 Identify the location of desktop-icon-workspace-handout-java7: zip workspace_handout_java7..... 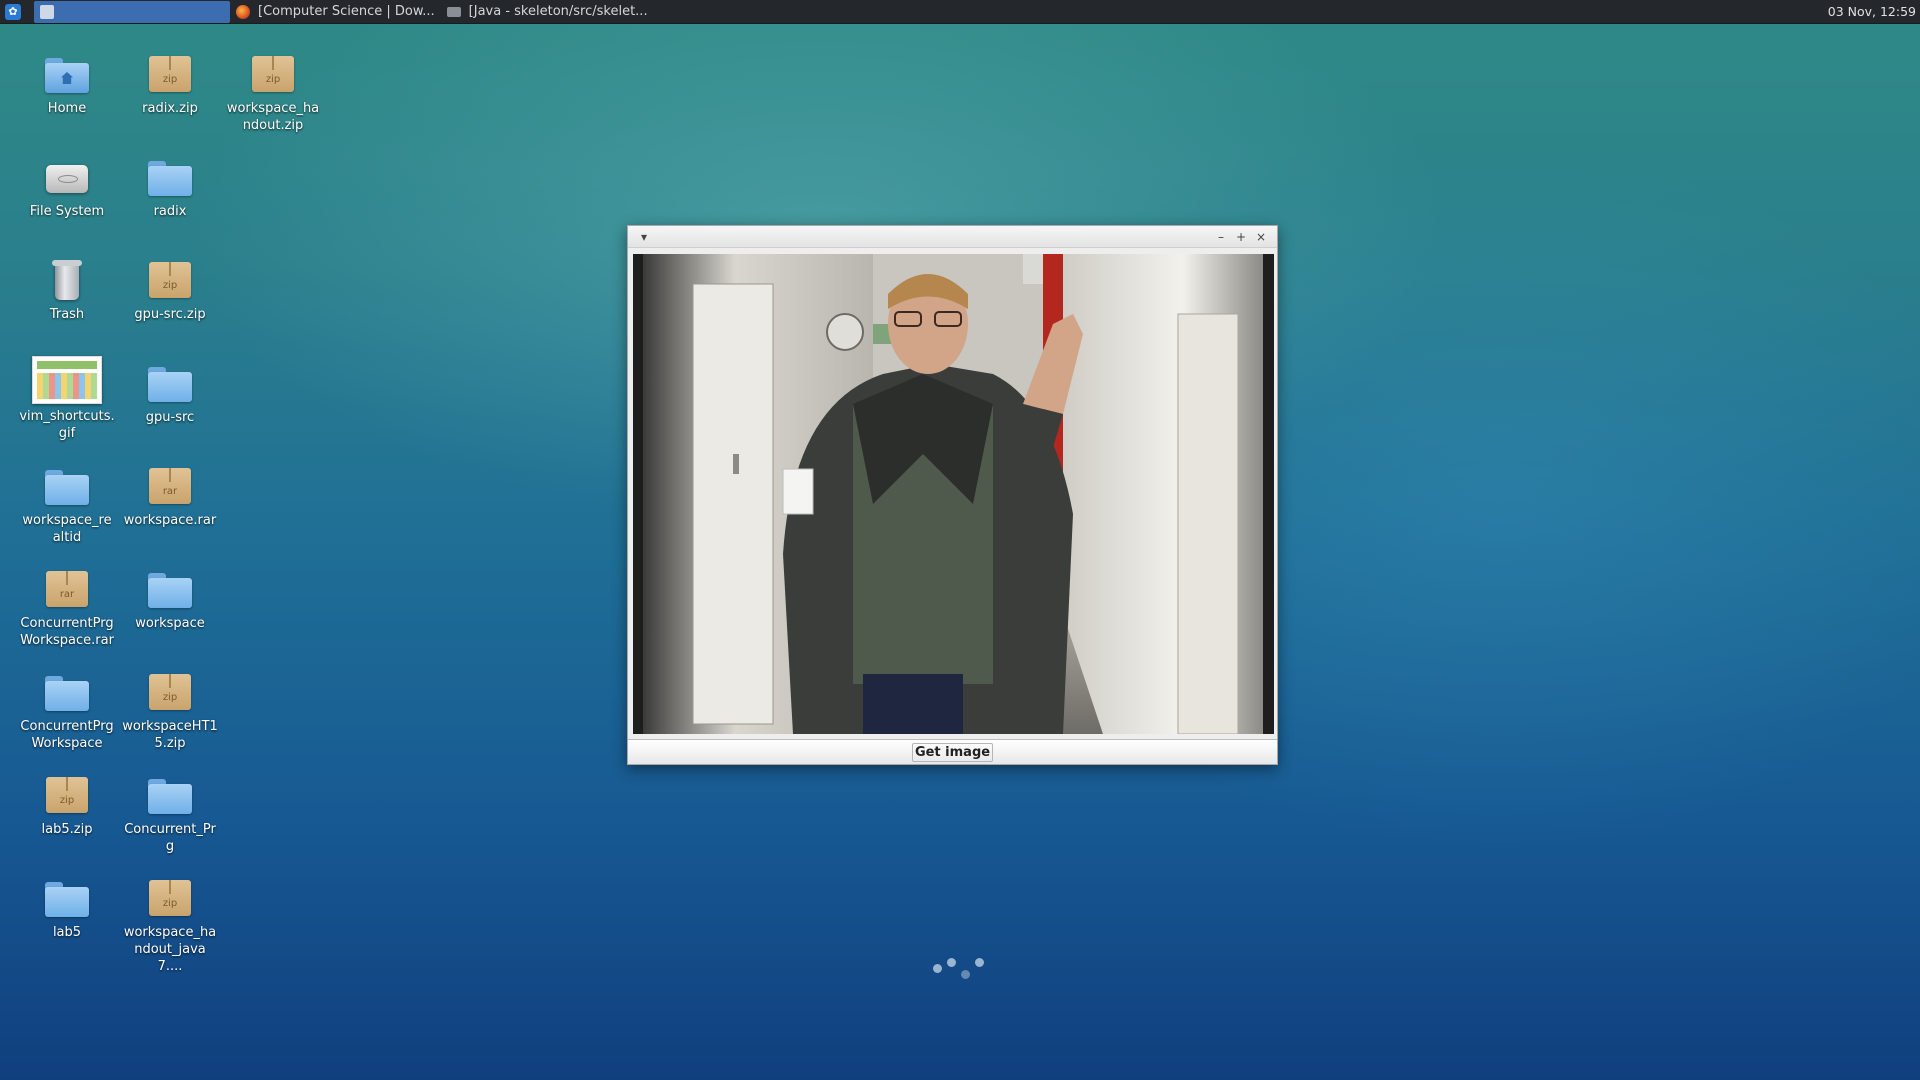
(170, 925).